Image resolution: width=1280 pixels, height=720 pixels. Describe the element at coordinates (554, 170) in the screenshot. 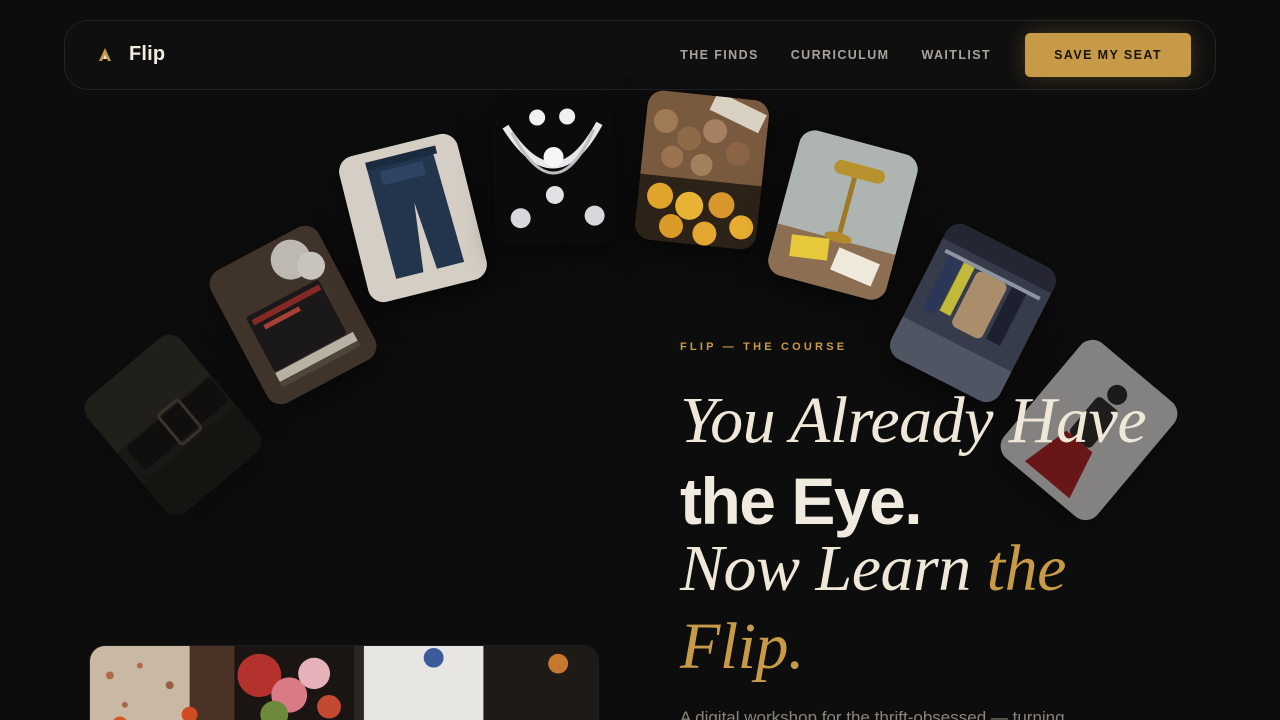

I see `diamond-jewelry-photo` at that location.